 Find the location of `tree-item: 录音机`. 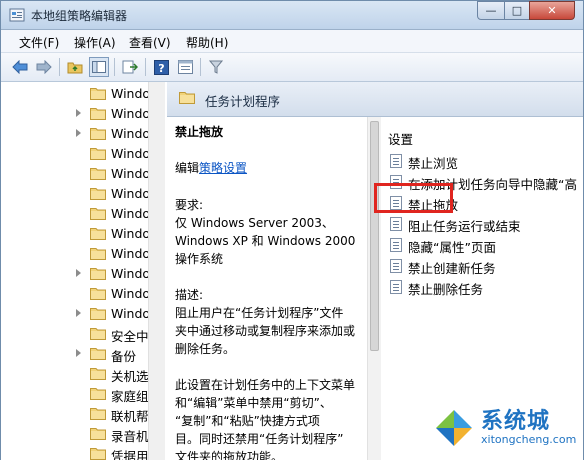

tree-item: 录音机 is located at coordinates (75, 434).